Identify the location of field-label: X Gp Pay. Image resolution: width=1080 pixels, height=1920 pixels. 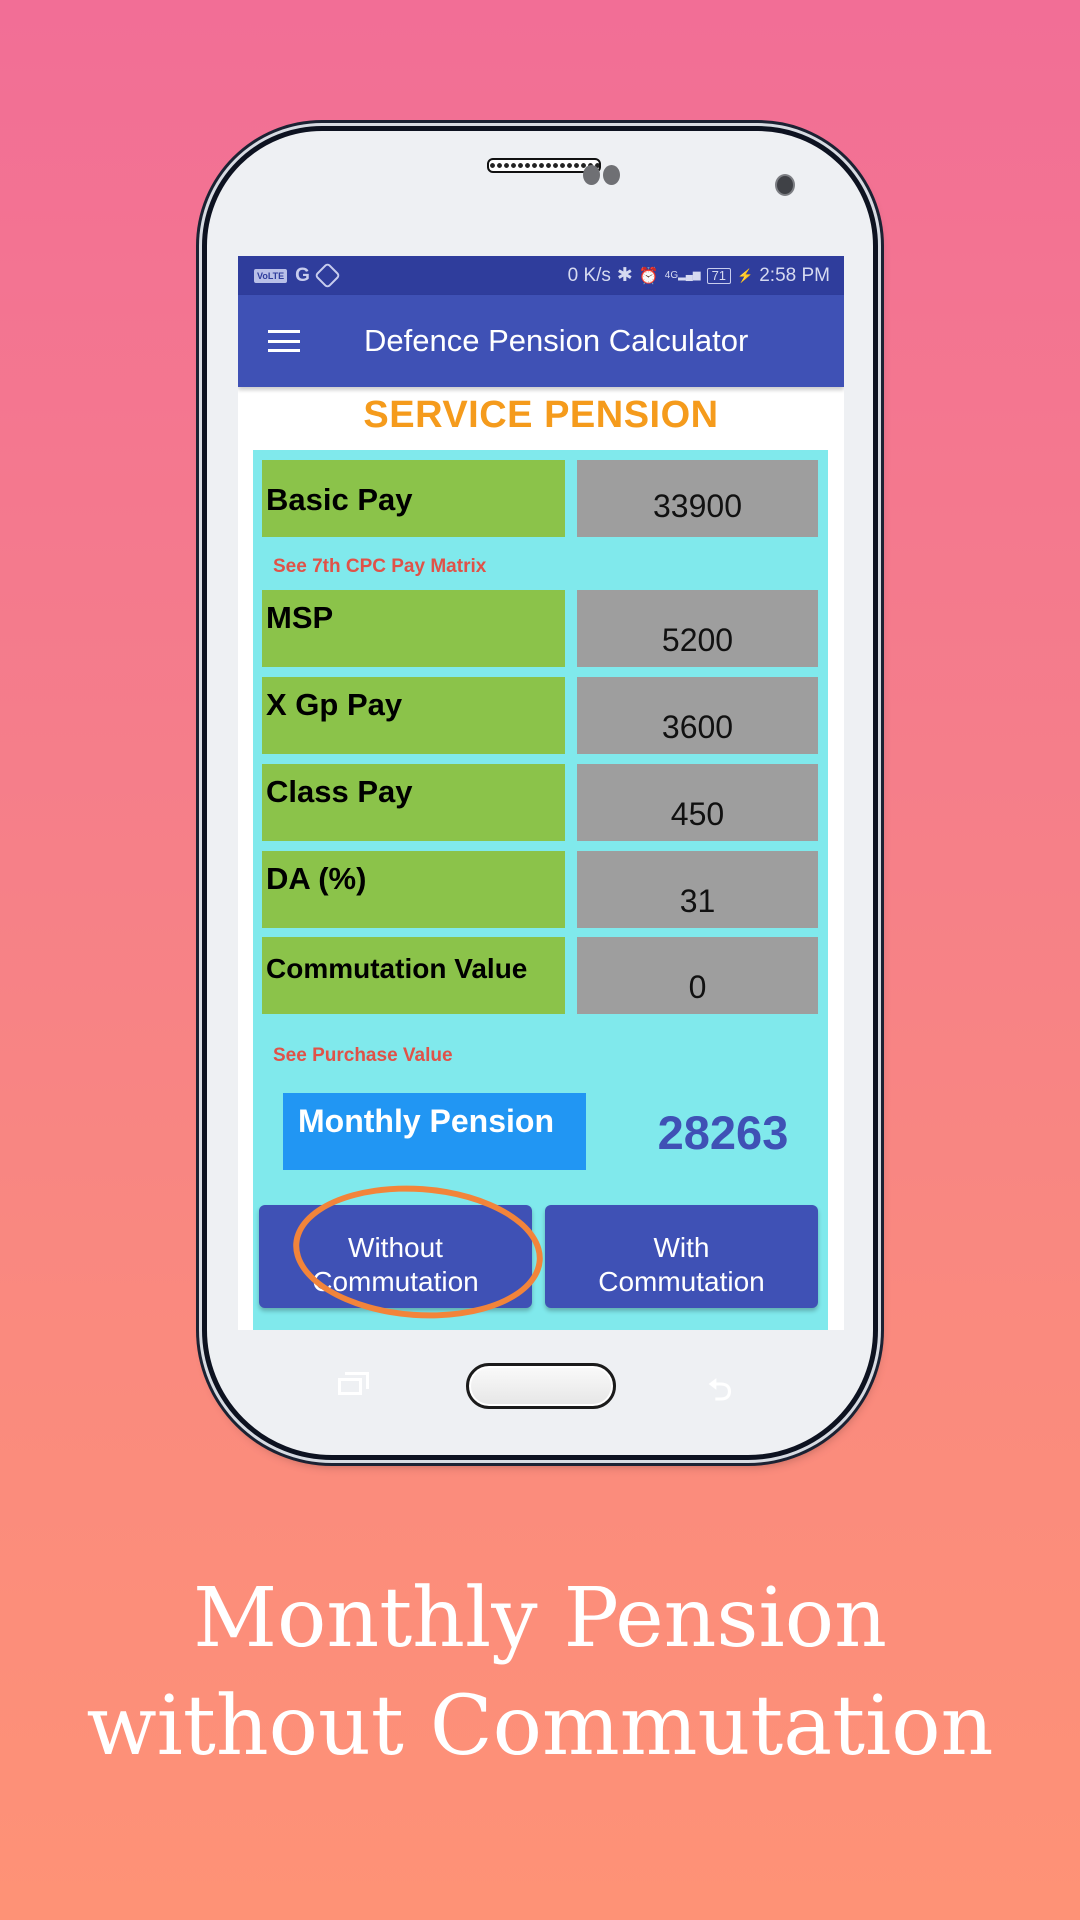
(413, 715).